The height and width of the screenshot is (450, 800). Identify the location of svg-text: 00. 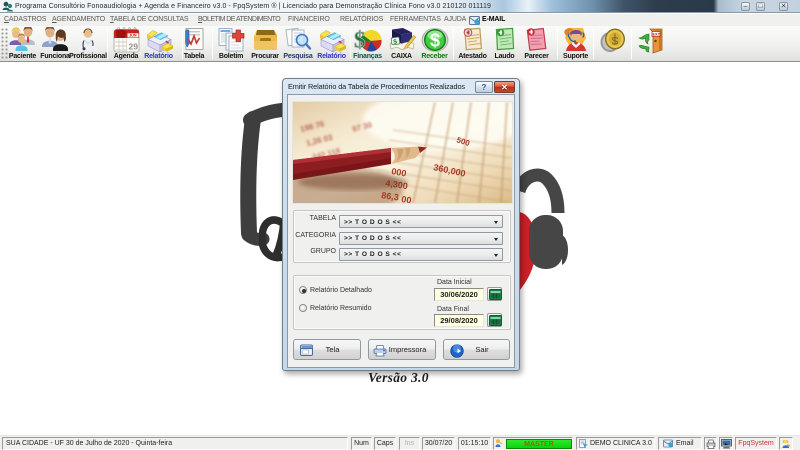
(406, 198).